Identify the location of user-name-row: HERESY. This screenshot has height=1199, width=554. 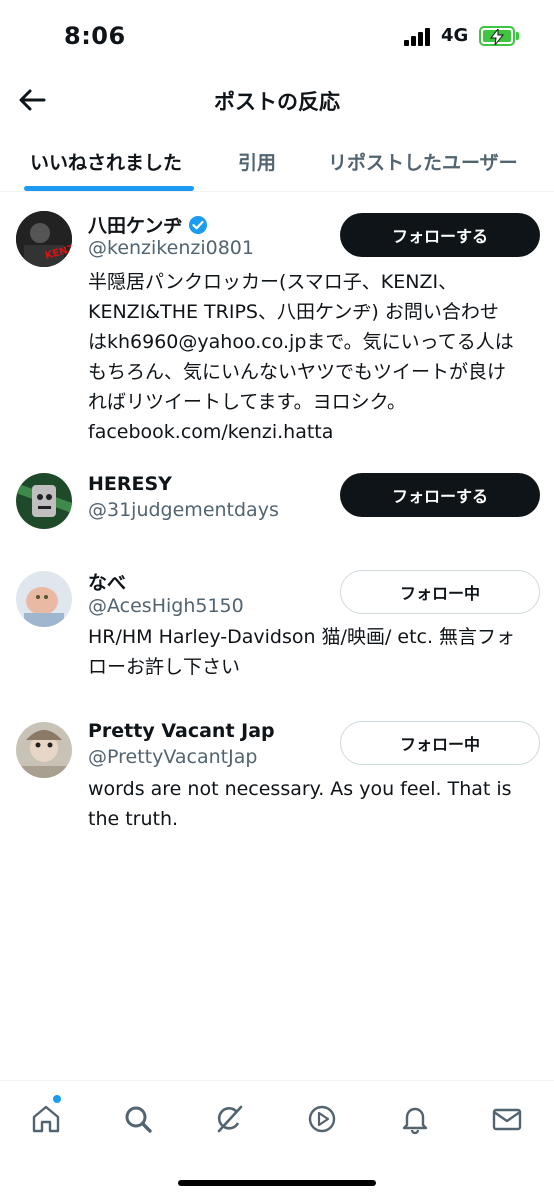
(130, 484).